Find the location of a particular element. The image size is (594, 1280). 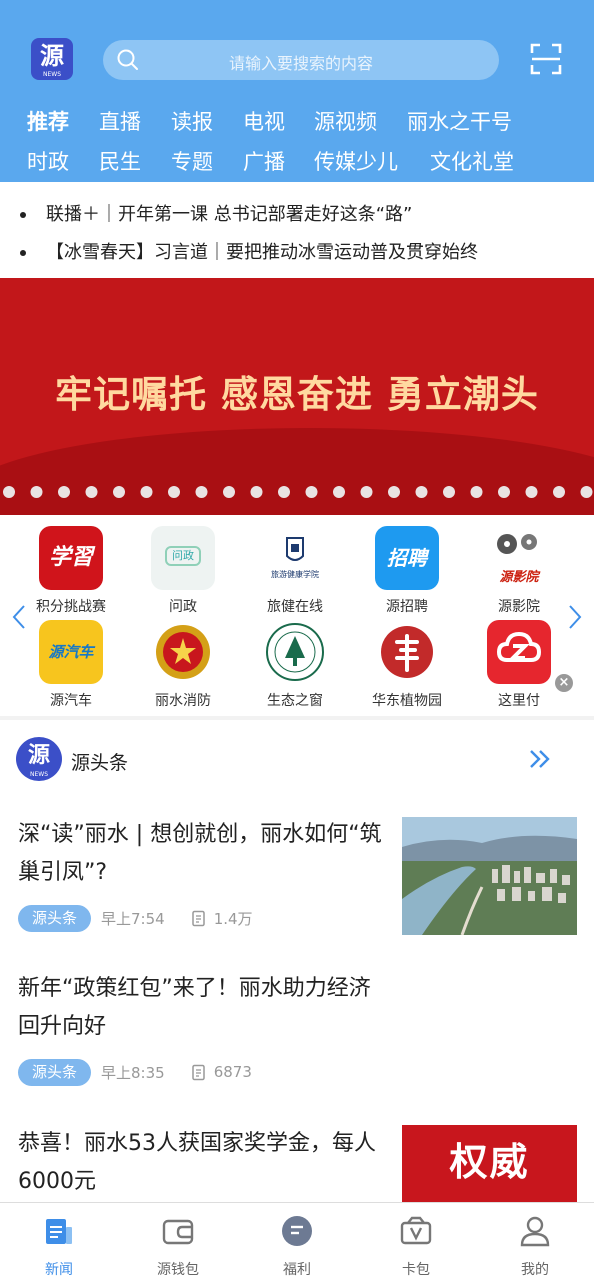

headline-item: 联播＋｜开年第一课 总书记部署走好这条“路” is located at coordinates (216, 213).